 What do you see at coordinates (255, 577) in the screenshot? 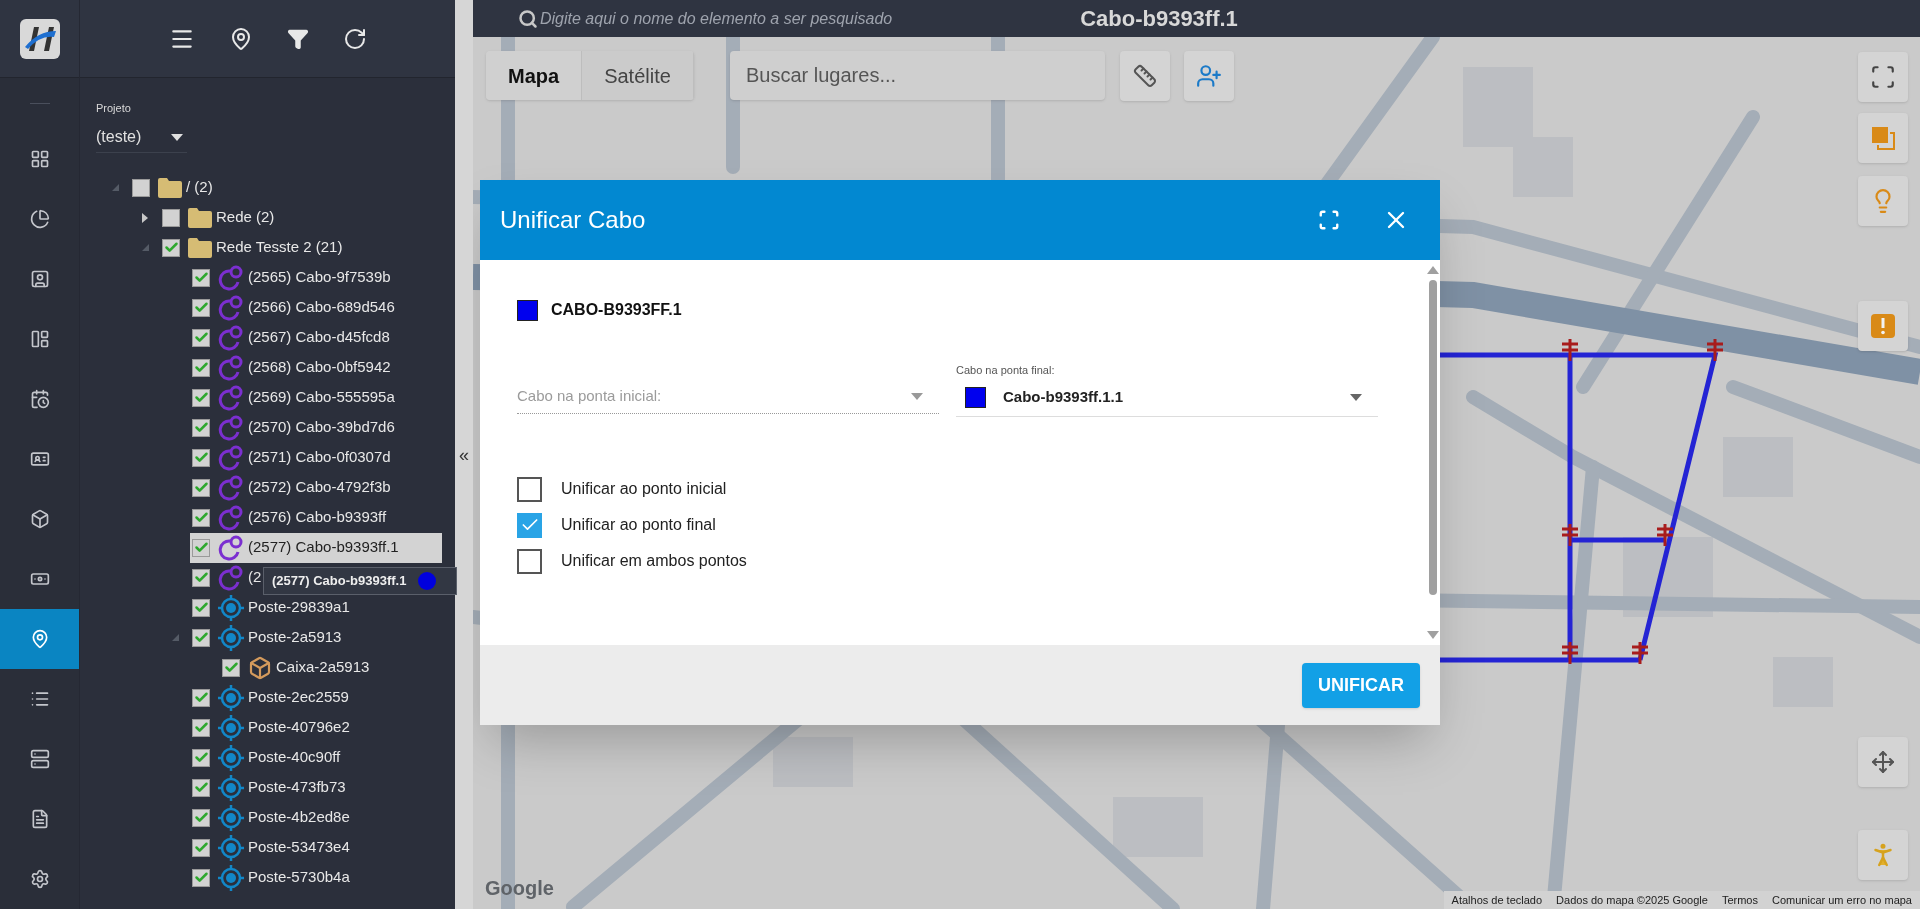
I see `tree-label: (2` at bounding box center [255, 577].